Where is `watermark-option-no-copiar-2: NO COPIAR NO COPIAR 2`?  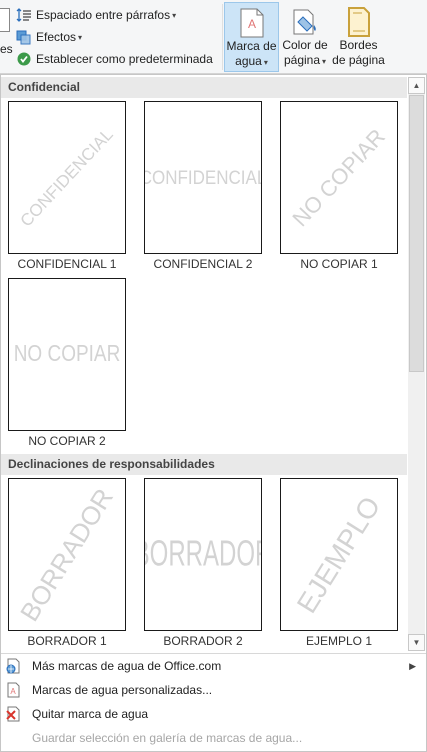
watermark-option-no-copiar-2: NO COPIAR NO COPIAR 2 is located at coordinates (68, 363).